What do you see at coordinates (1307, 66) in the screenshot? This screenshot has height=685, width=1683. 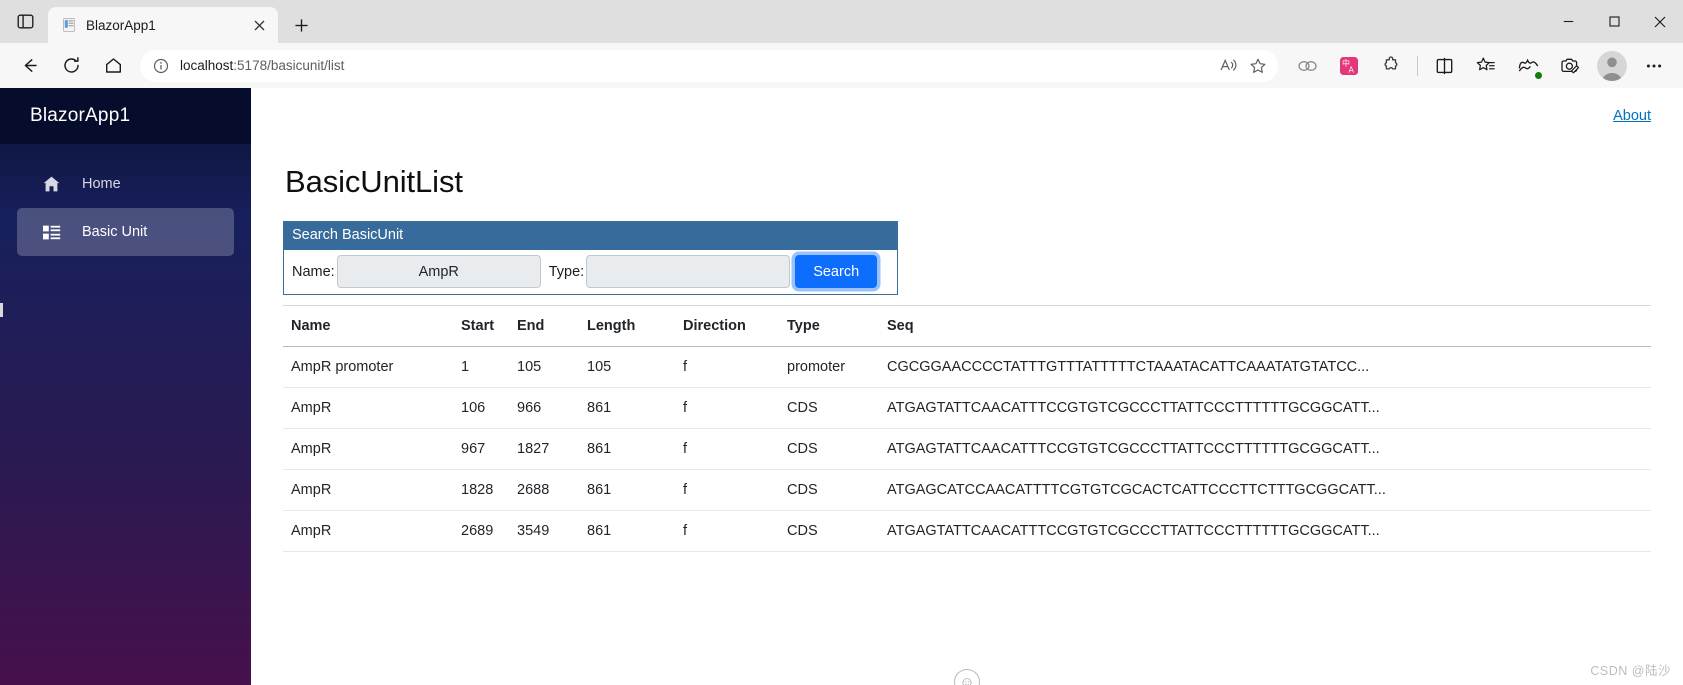 I see `copilot-icon` at bounding box center [1307, 66].